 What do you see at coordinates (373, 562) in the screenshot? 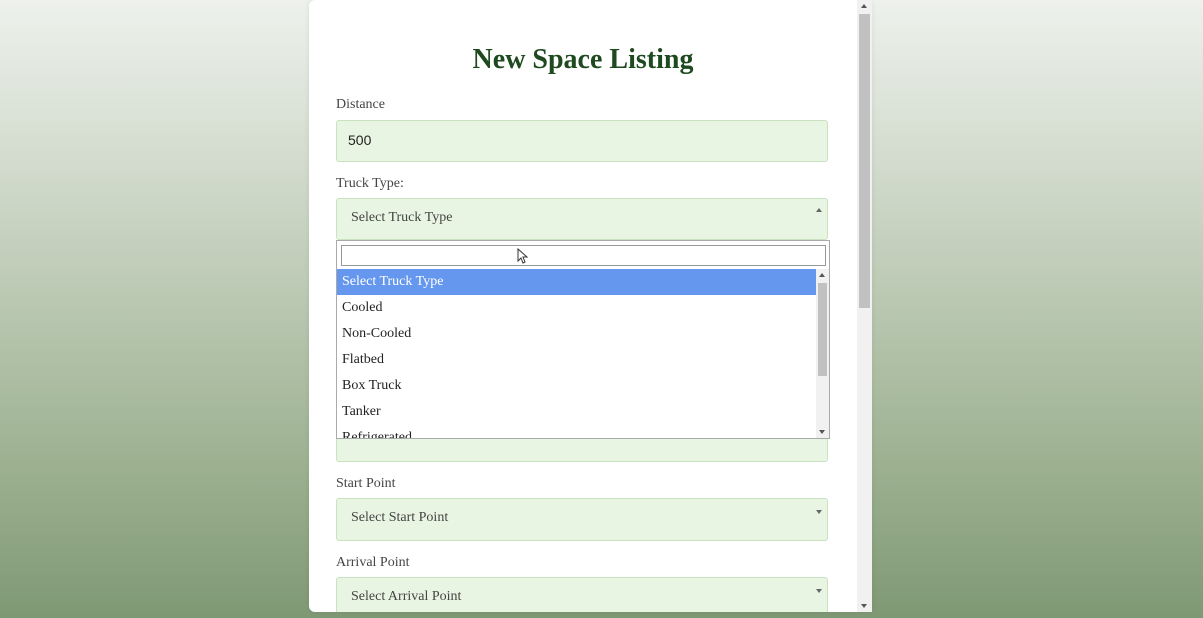
I see `arrival-point-label: Arrival Point` at bounding box center [373, 562].